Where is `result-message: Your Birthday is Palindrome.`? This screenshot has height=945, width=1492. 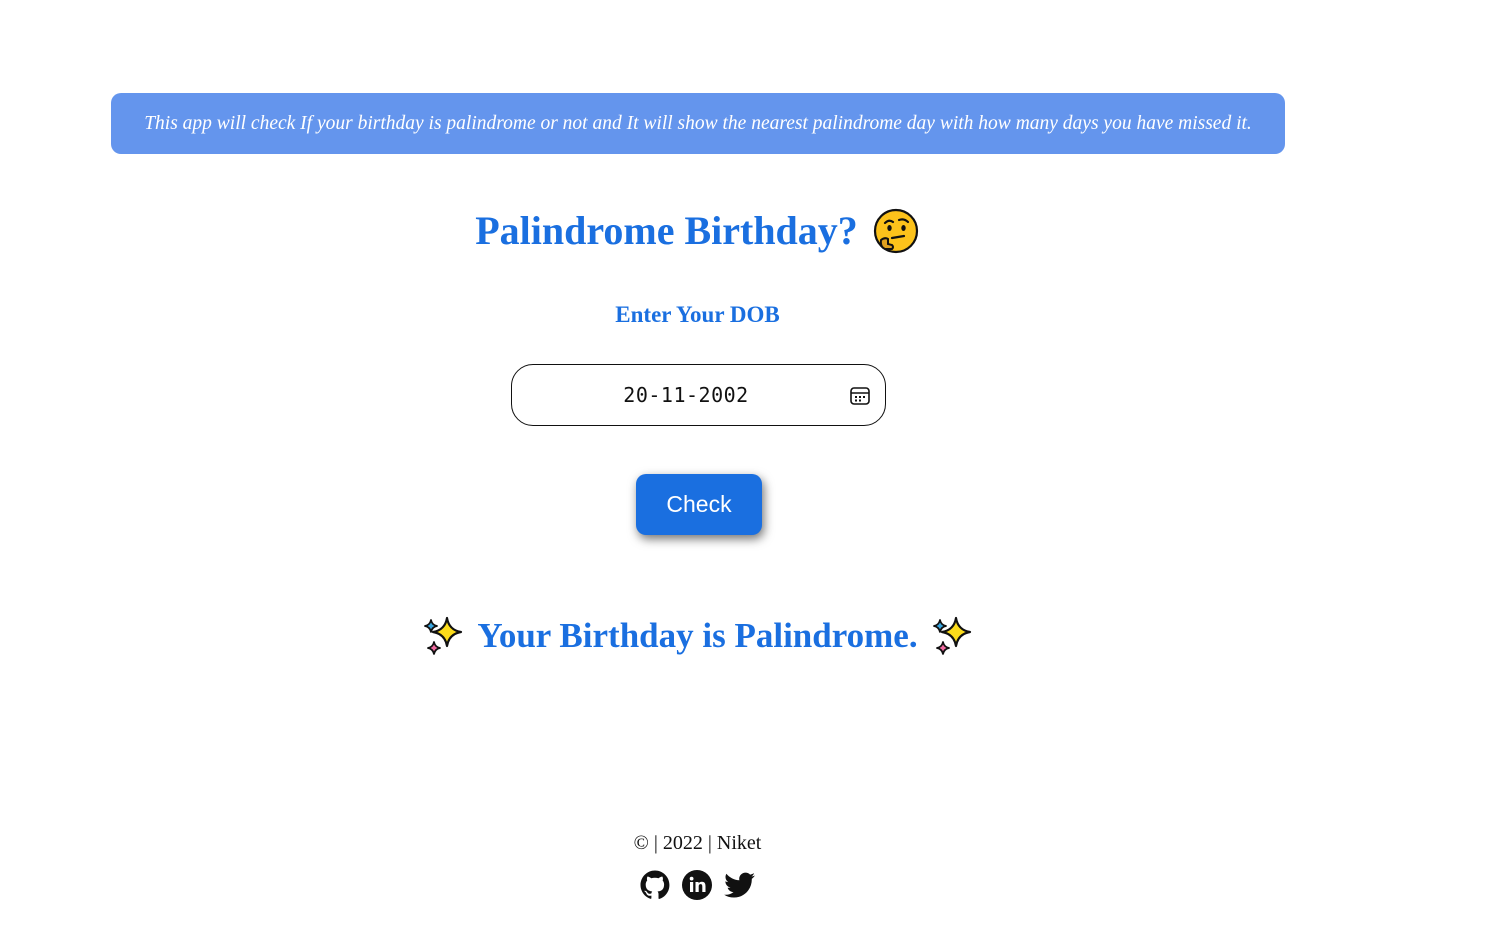
result-message: Your Birthday is Palindrome. is located at coordinates (697, 636).